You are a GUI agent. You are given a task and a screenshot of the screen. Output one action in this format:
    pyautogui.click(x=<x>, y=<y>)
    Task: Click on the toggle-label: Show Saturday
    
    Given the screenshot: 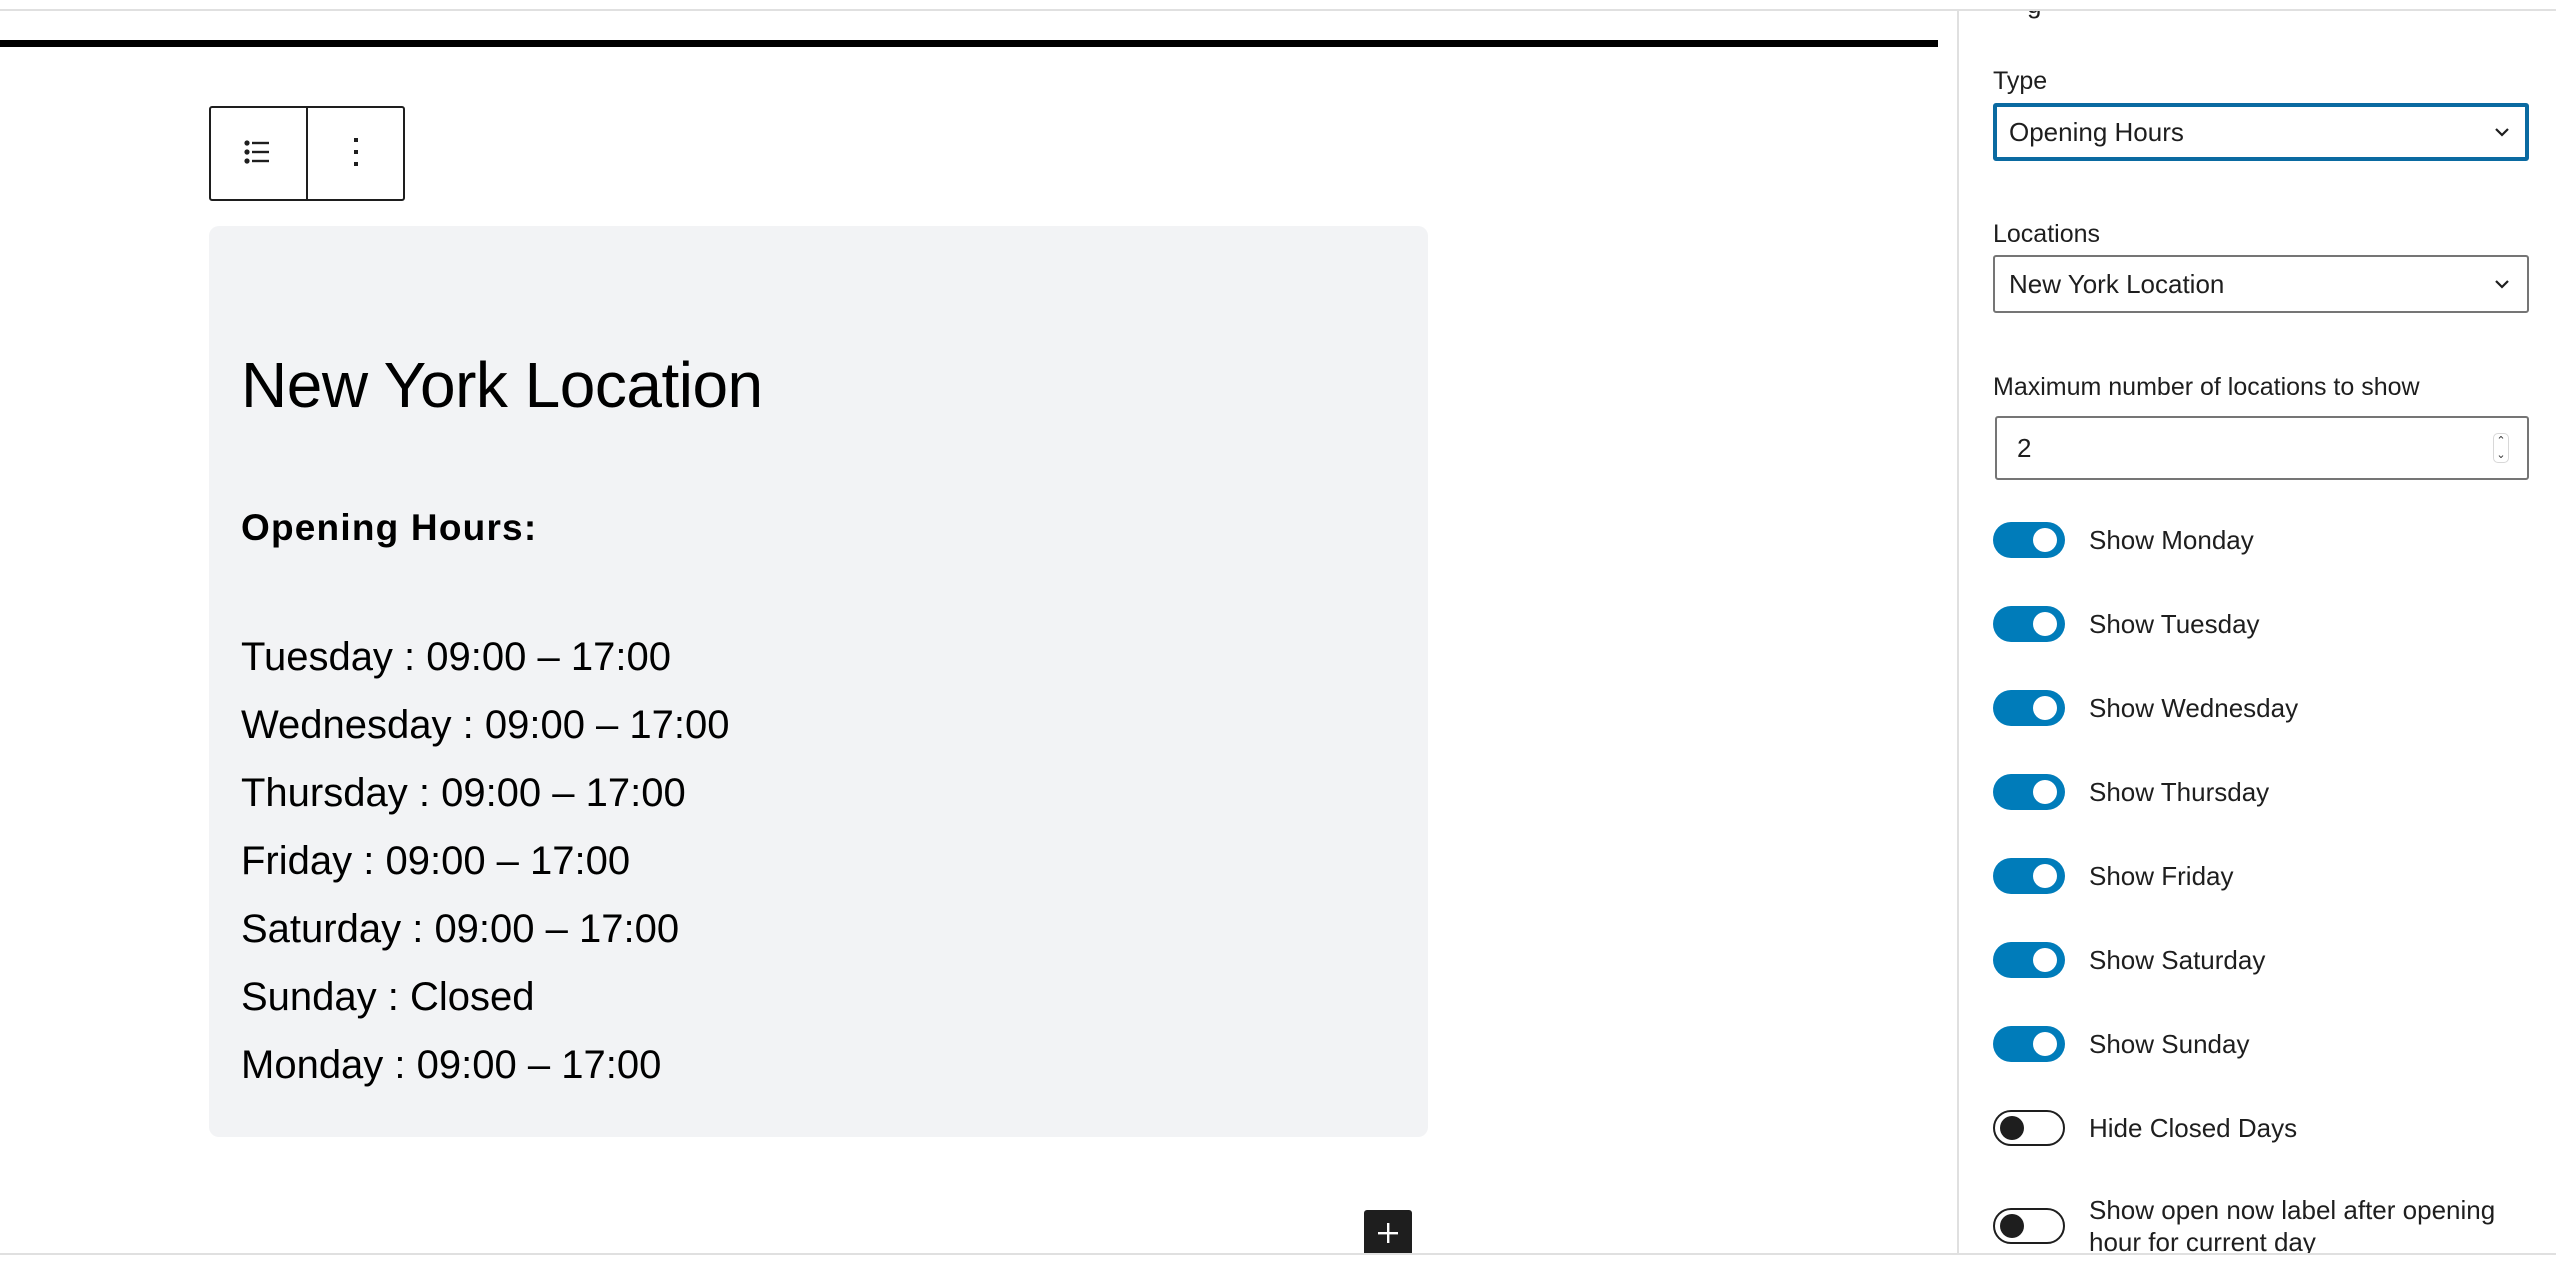 What is the action you would take?
    pyautogui.click(x=2177, y=960)
    